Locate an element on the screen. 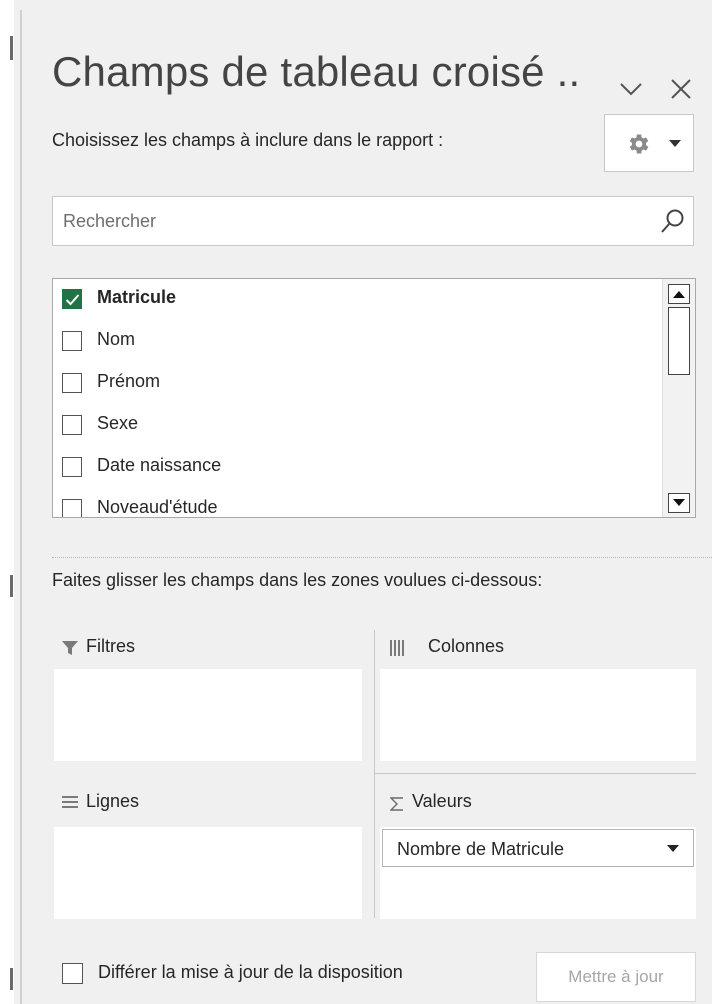 The image size is (712, 1004). sigma-icon is located at coordinates (396, 804).